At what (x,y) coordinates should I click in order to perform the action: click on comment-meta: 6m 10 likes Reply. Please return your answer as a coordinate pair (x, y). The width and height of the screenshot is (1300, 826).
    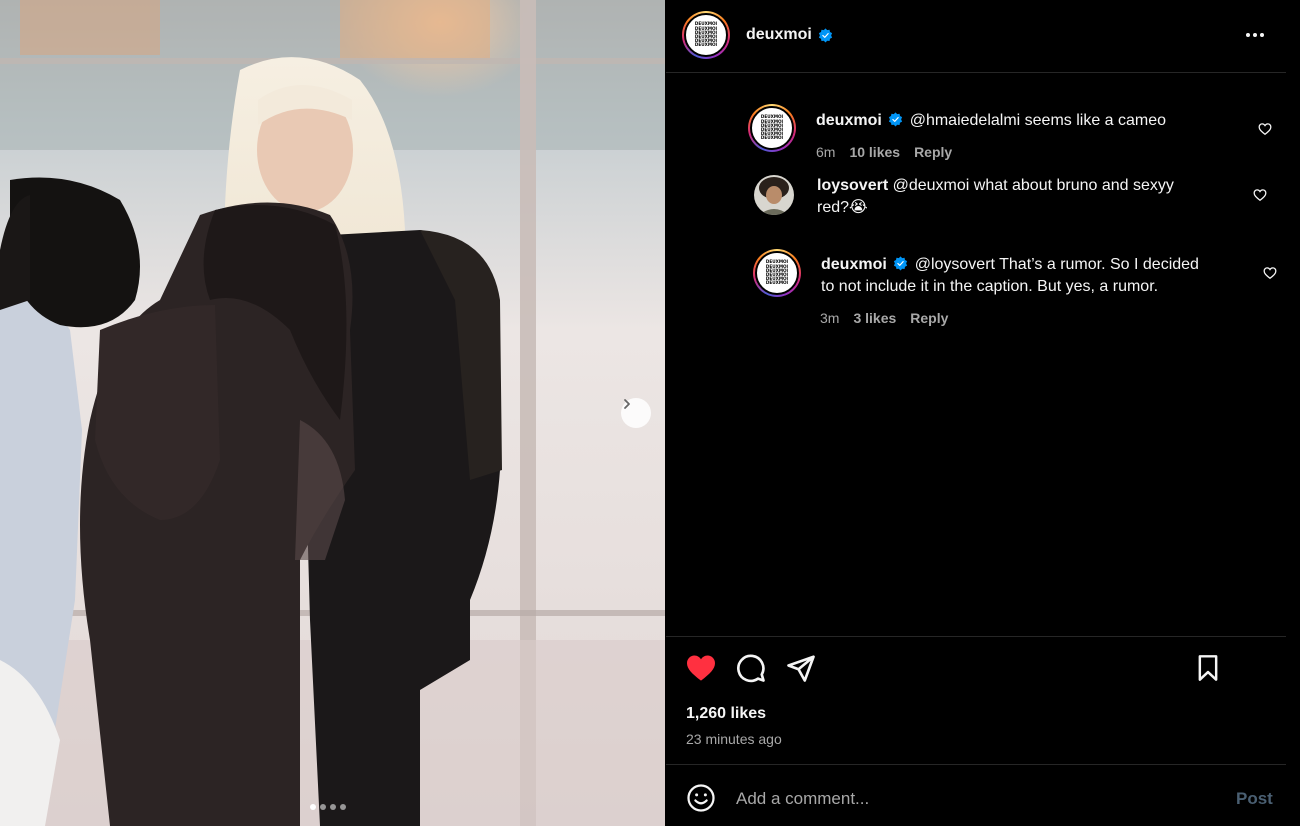
    Looking at the image, I should click on (884, 152).